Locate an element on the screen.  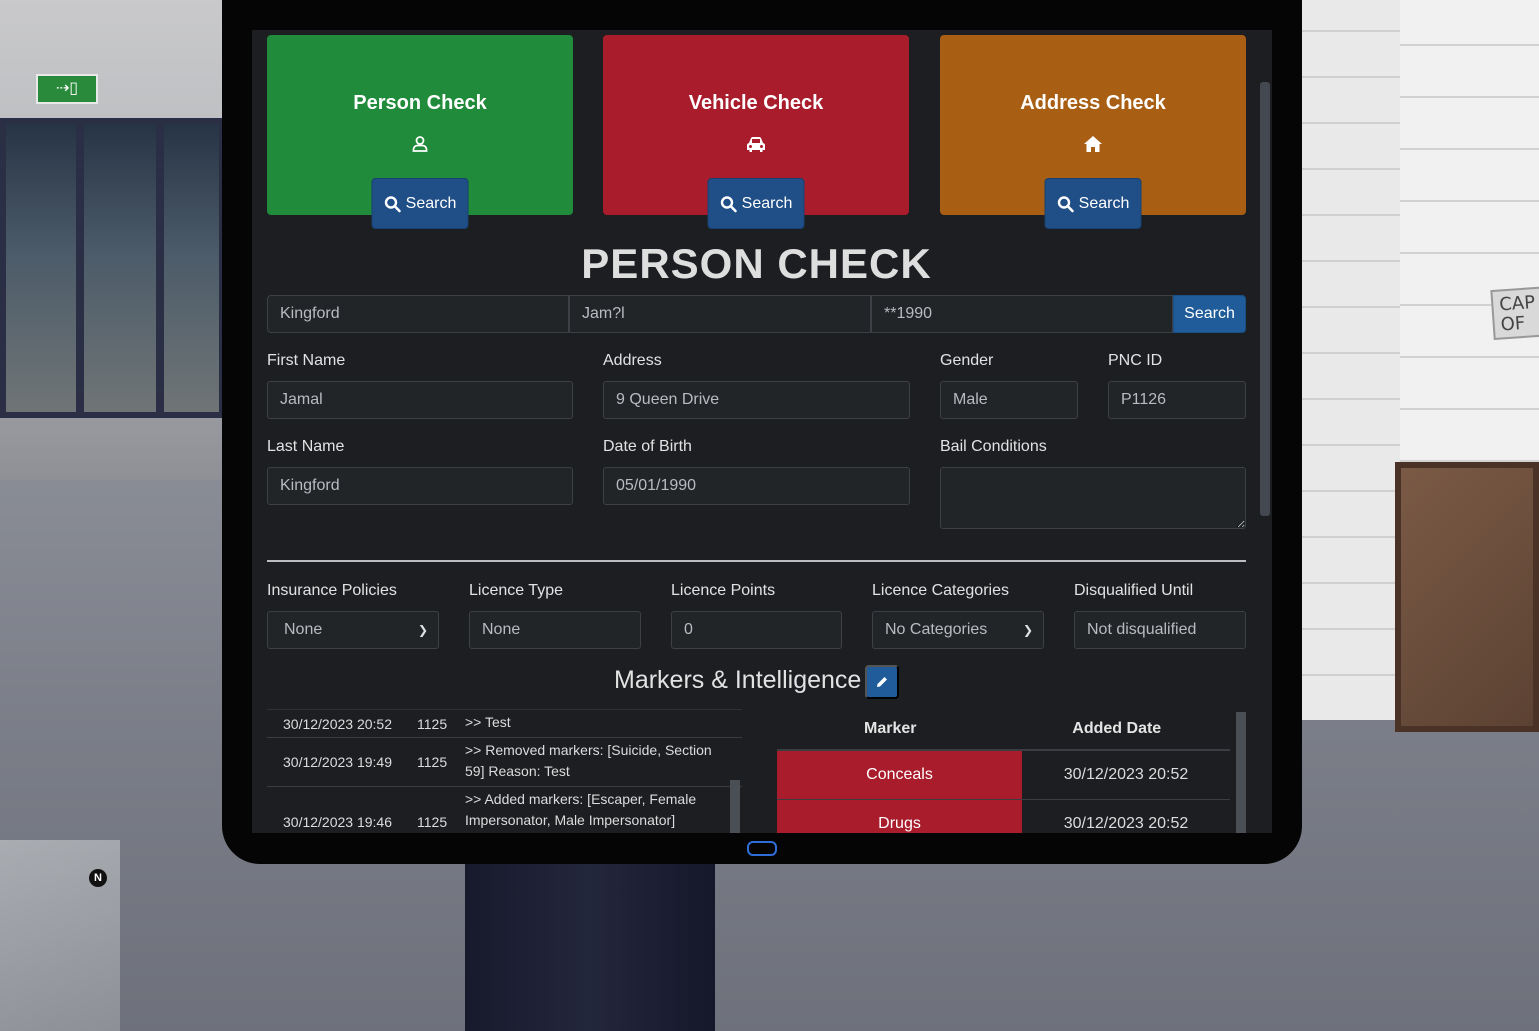
vehicle-search-button: Search is located at coordinates (756, 203).